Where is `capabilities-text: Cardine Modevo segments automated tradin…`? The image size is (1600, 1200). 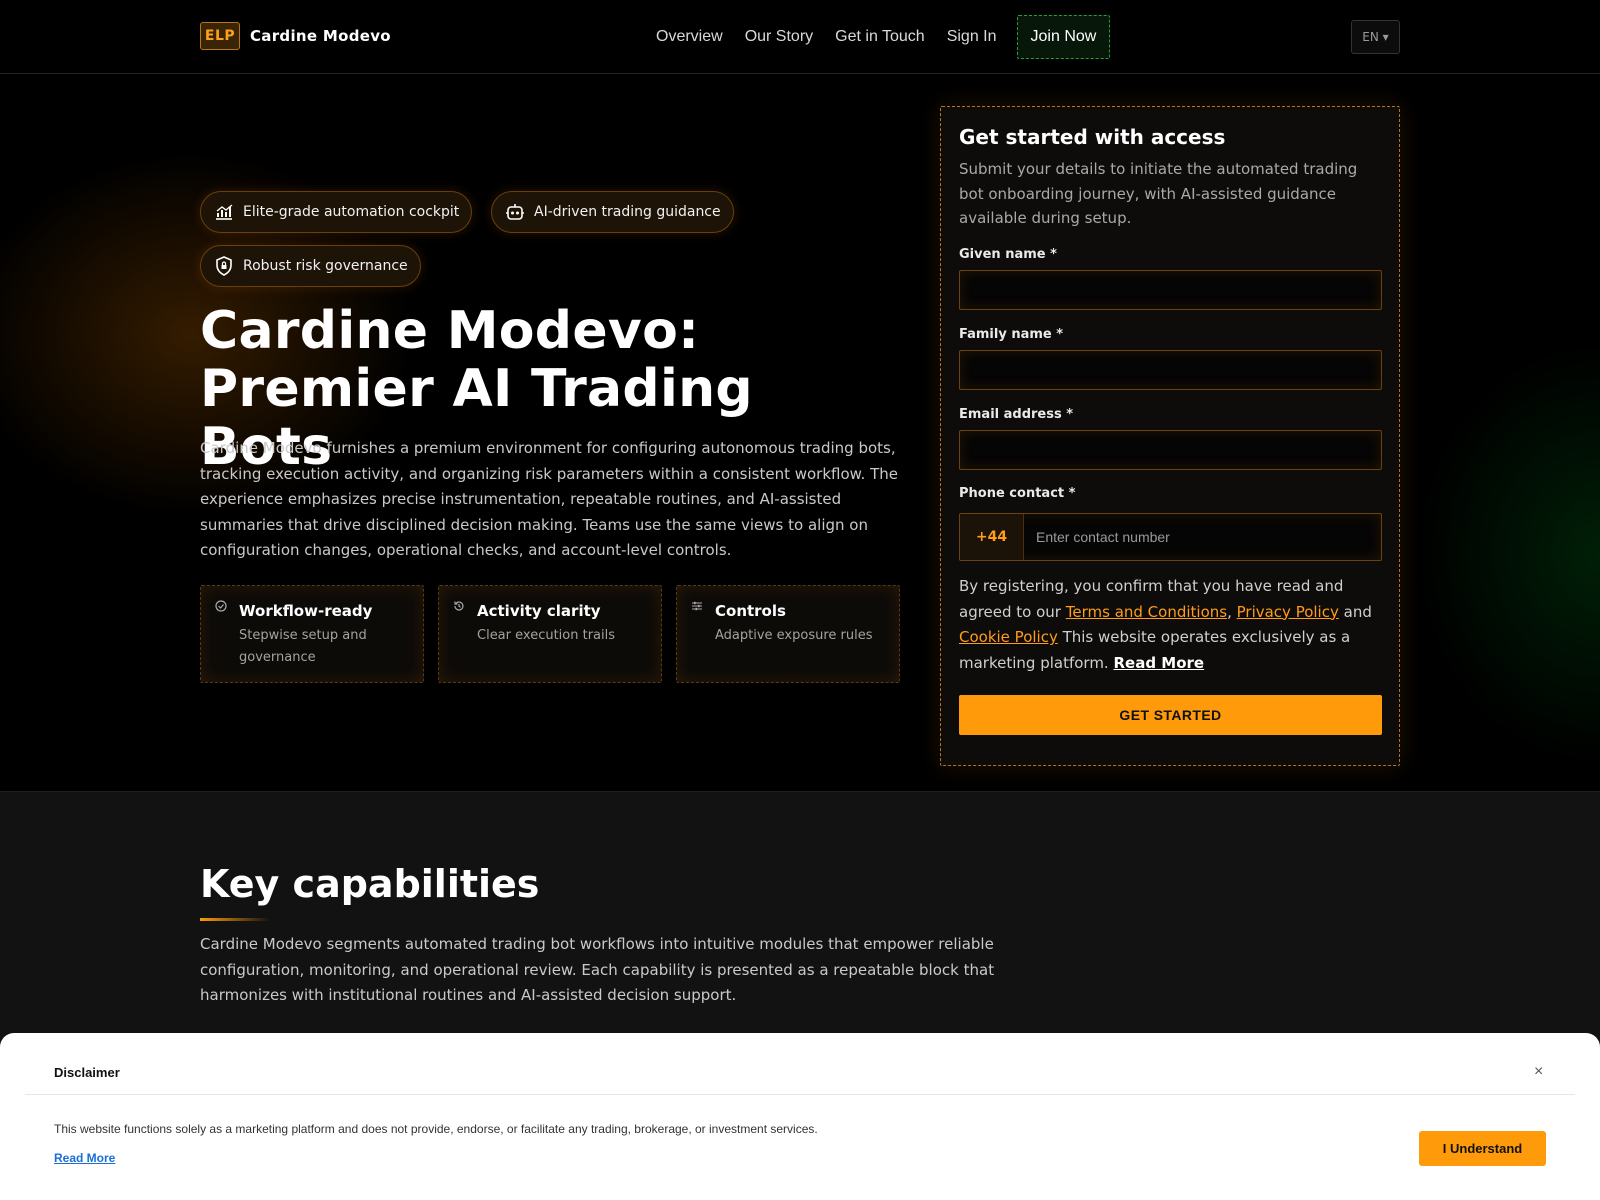
capabilities-text: Cardine Modevo segments automated tradin… is located at coordinates (597, 969).